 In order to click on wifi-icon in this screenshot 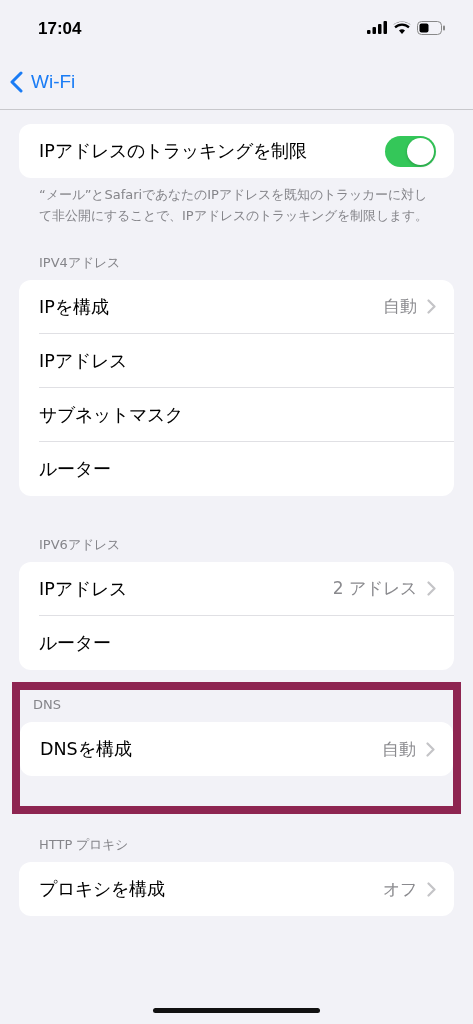, I will do `click(402, 27)`.